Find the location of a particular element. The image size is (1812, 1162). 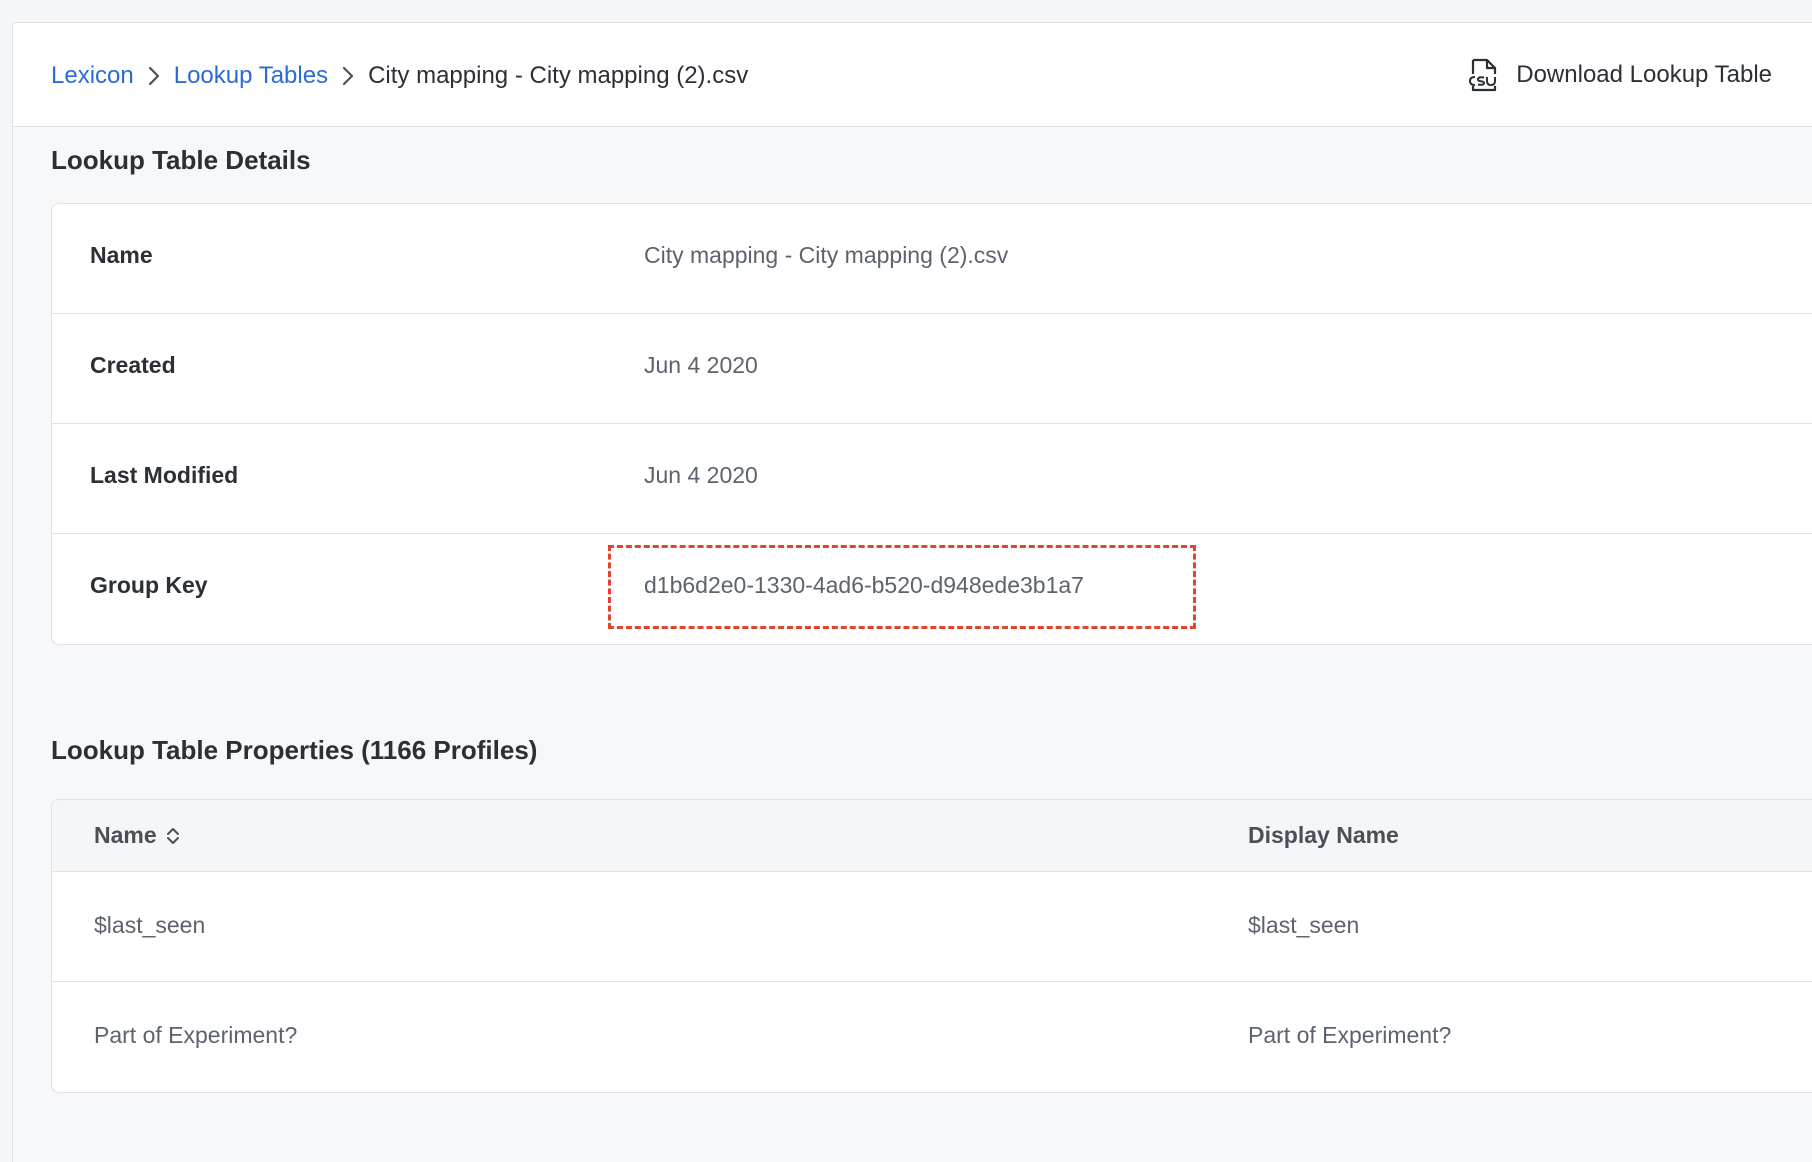

sort-icon is located at coordinates (173, 836).